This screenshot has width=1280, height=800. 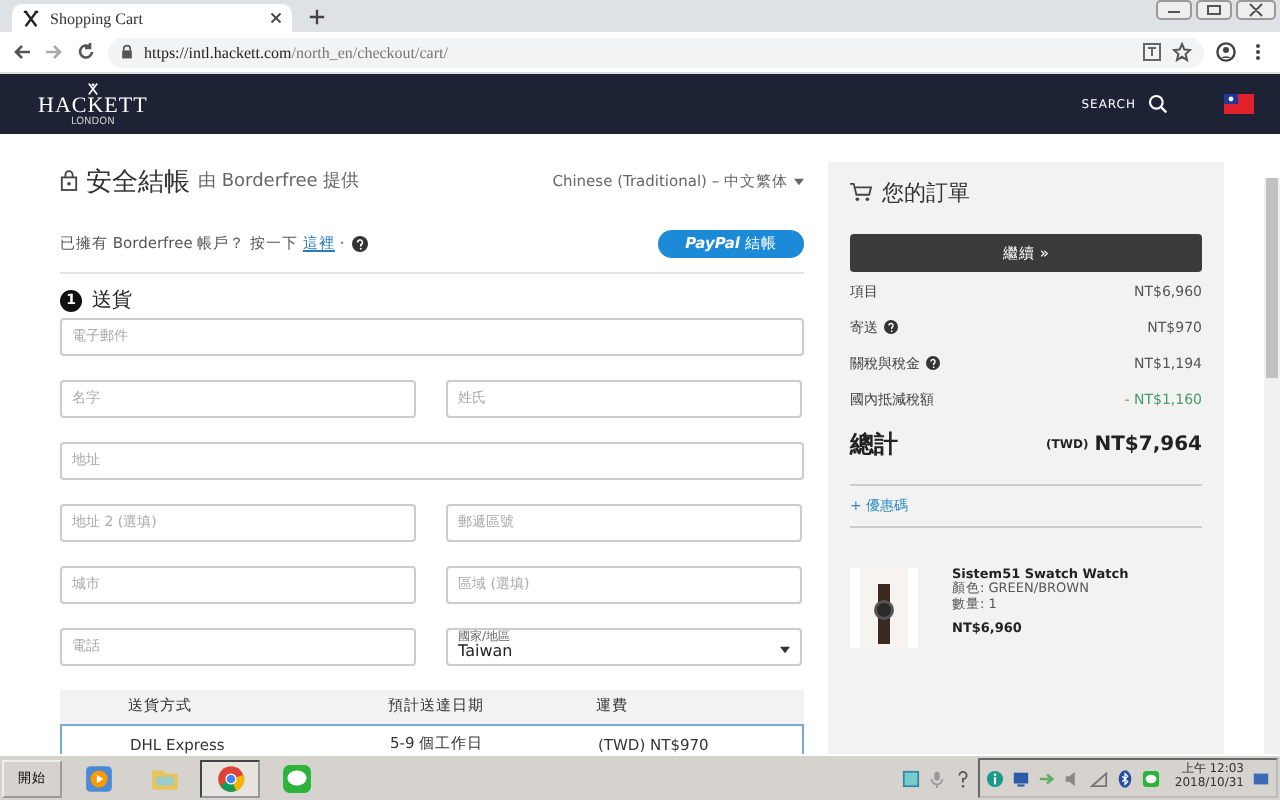 What do you see at coordinates (911, 778) in the screenshot?
I see `square-icon` at bounding box center [911, 778].